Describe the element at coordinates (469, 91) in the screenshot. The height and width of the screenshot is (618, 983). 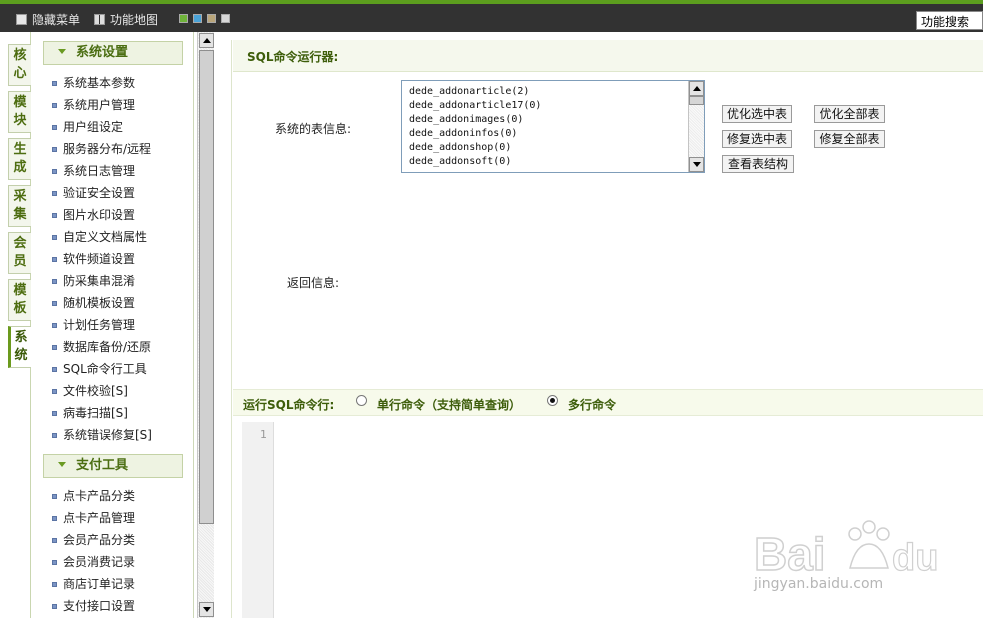
I see `table-option: dede_addonarticle(2)` at that location.